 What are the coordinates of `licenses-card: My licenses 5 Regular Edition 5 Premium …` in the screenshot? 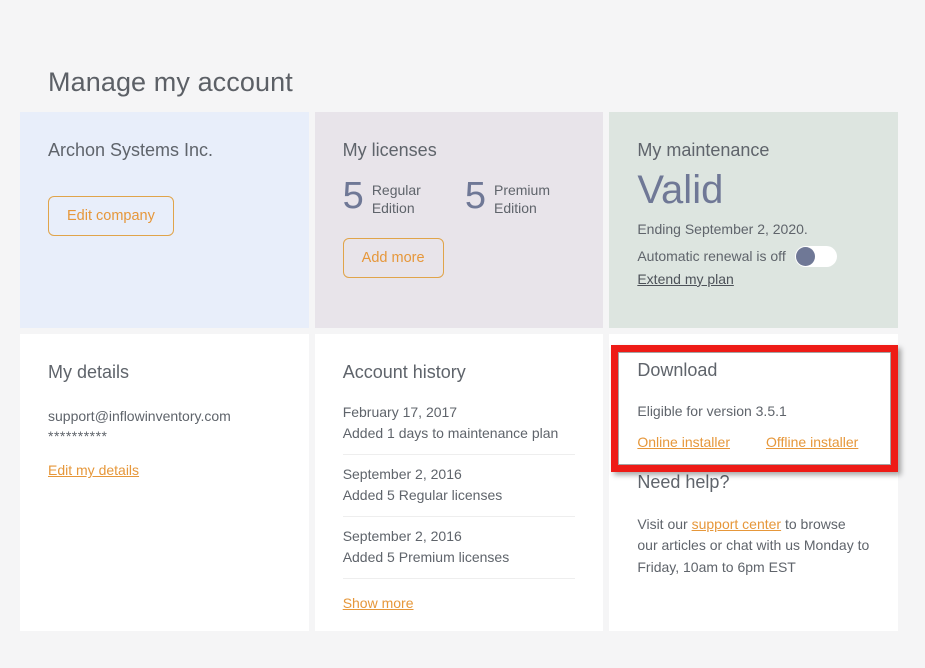 It's located at (459, 220).